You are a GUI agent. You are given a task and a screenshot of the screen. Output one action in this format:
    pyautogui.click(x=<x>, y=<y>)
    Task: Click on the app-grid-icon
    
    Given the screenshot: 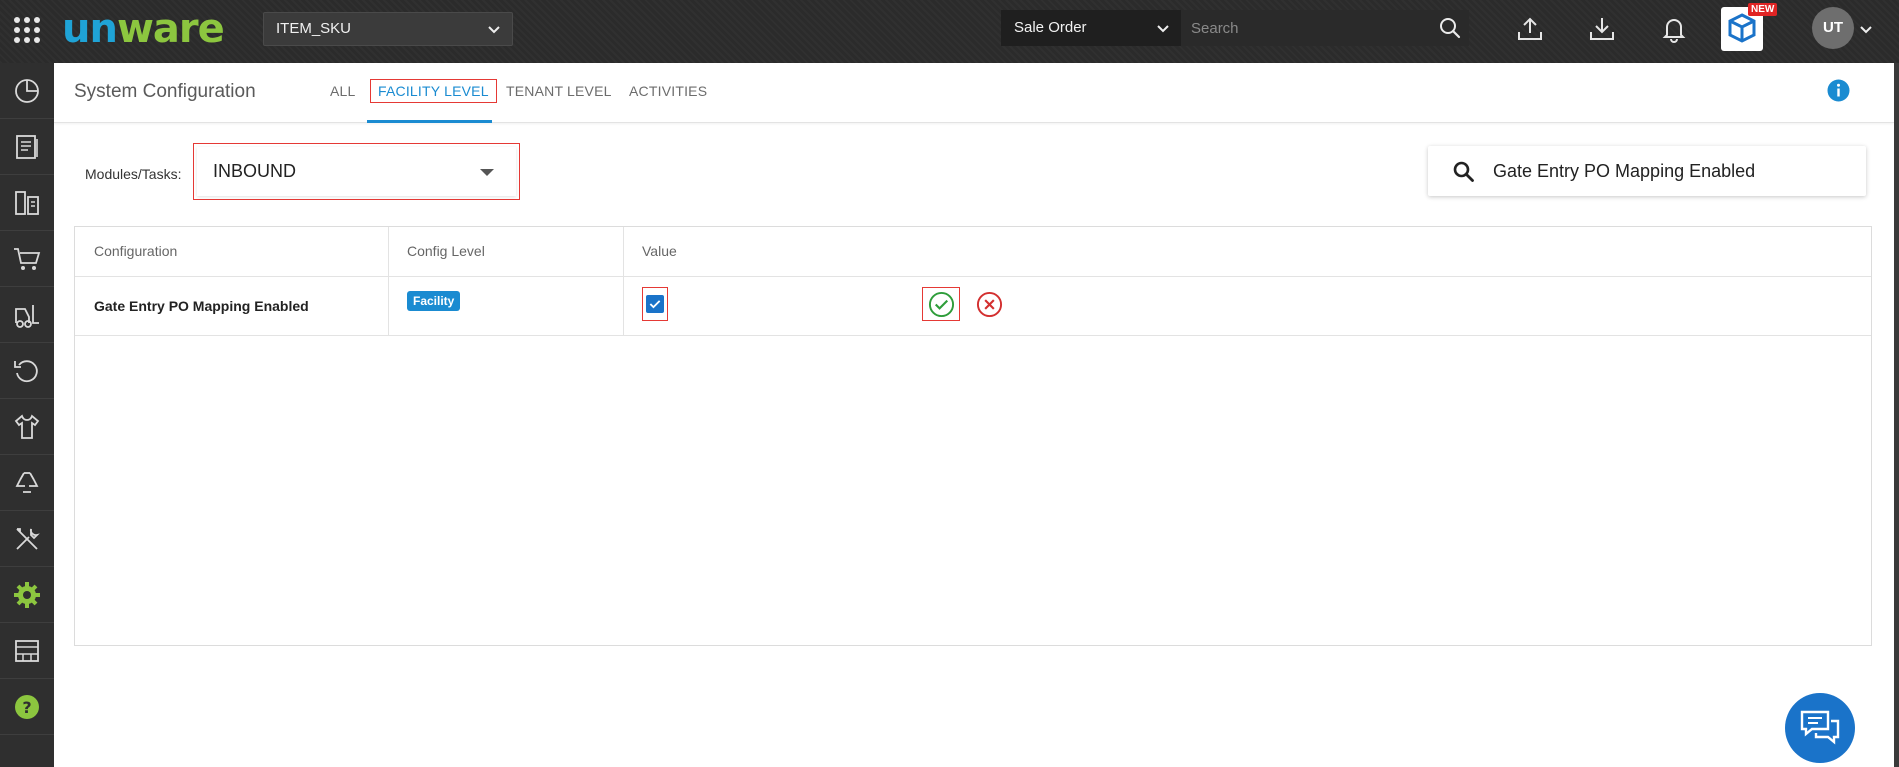 What is the action you would take?
    pyautogui.click(x=27, y=30)
    